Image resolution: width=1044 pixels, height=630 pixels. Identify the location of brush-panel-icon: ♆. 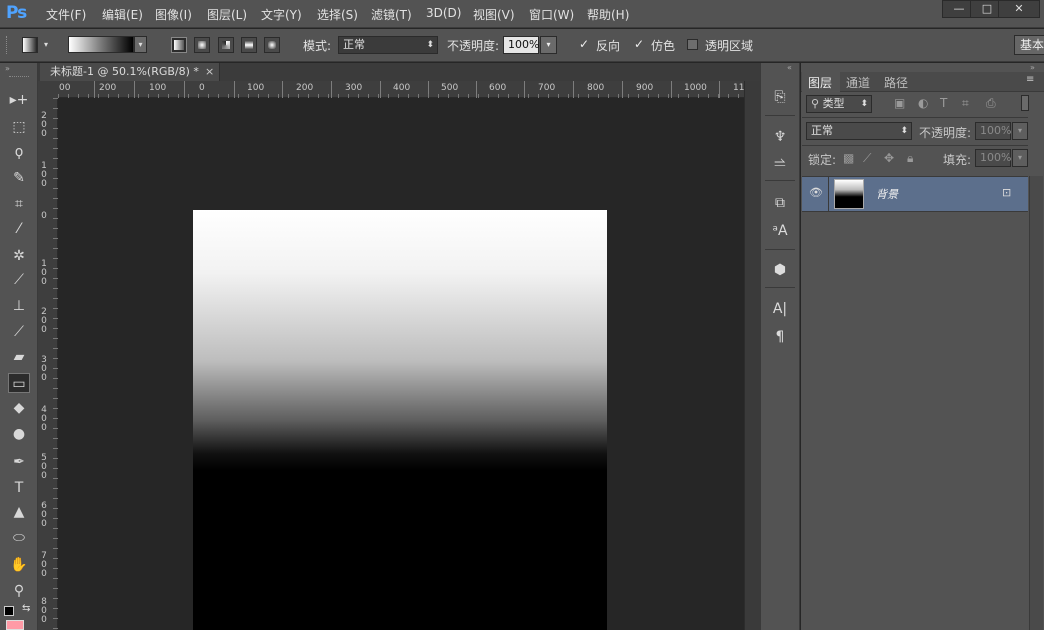
(780, 137).